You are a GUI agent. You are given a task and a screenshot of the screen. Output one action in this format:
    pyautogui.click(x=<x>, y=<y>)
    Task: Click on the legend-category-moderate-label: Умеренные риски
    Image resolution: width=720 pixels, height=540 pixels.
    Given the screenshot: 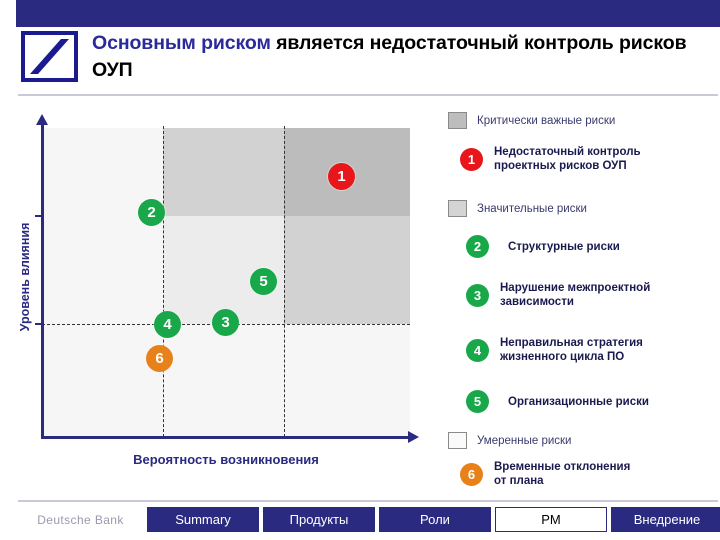 What is the action you would take?
    pyautogui.click(x=524, y=440)
    